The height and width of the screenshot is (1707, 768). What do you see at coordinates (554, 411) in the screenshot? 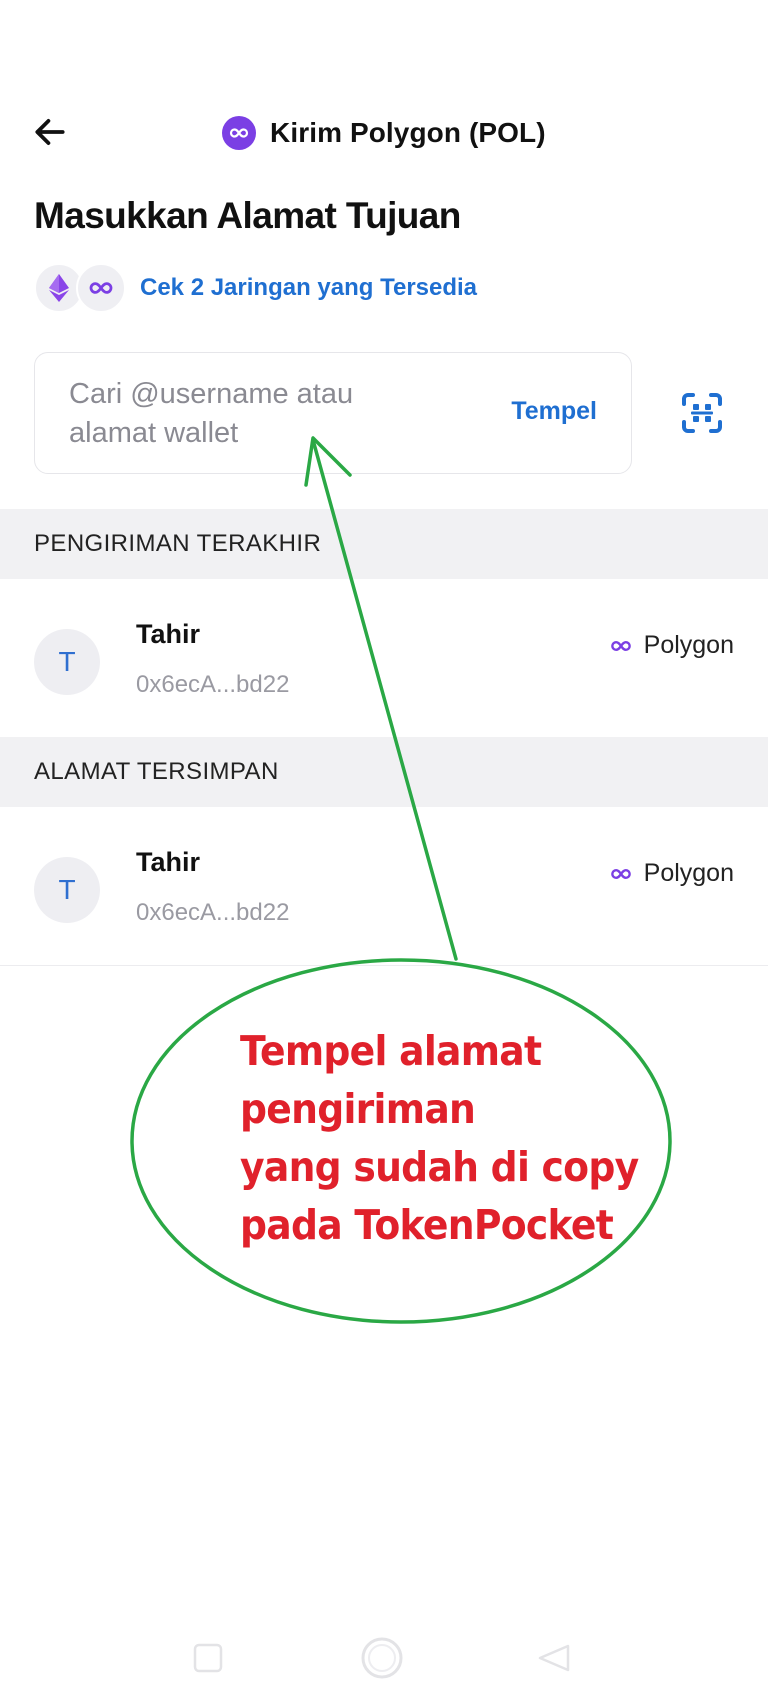
I see `paste-button: Tempel` at bounding box center [554, 411].